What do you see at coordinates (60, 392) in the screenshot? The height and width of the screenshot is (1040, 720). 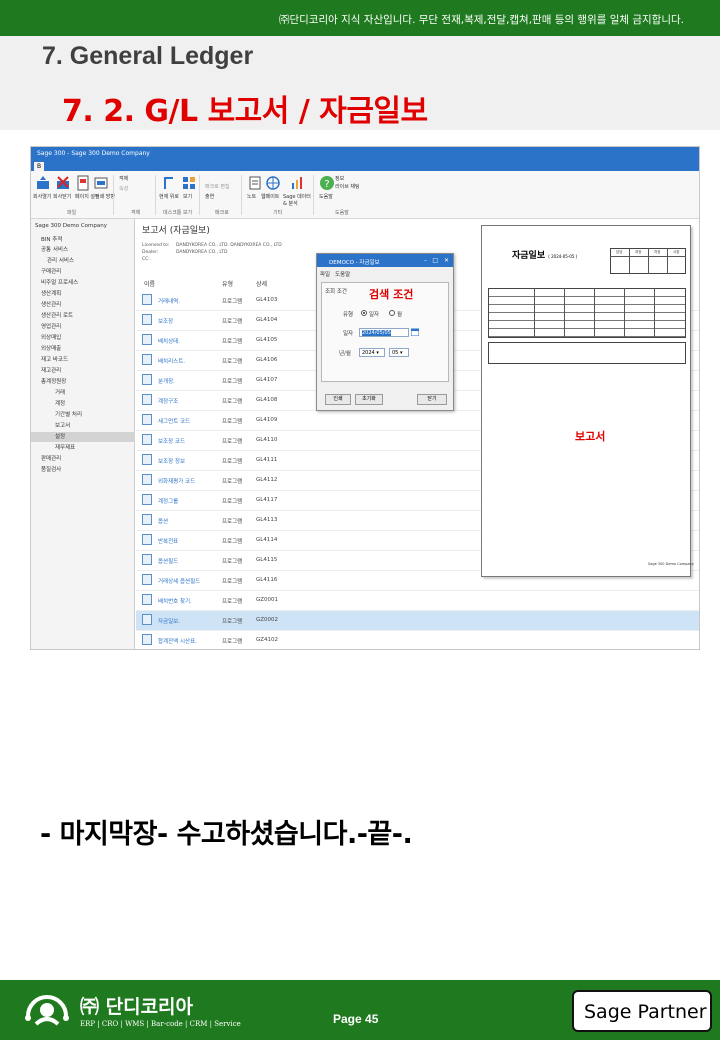 I see `sidebar-sub-item: 거래` at bounding box center [60, 392].